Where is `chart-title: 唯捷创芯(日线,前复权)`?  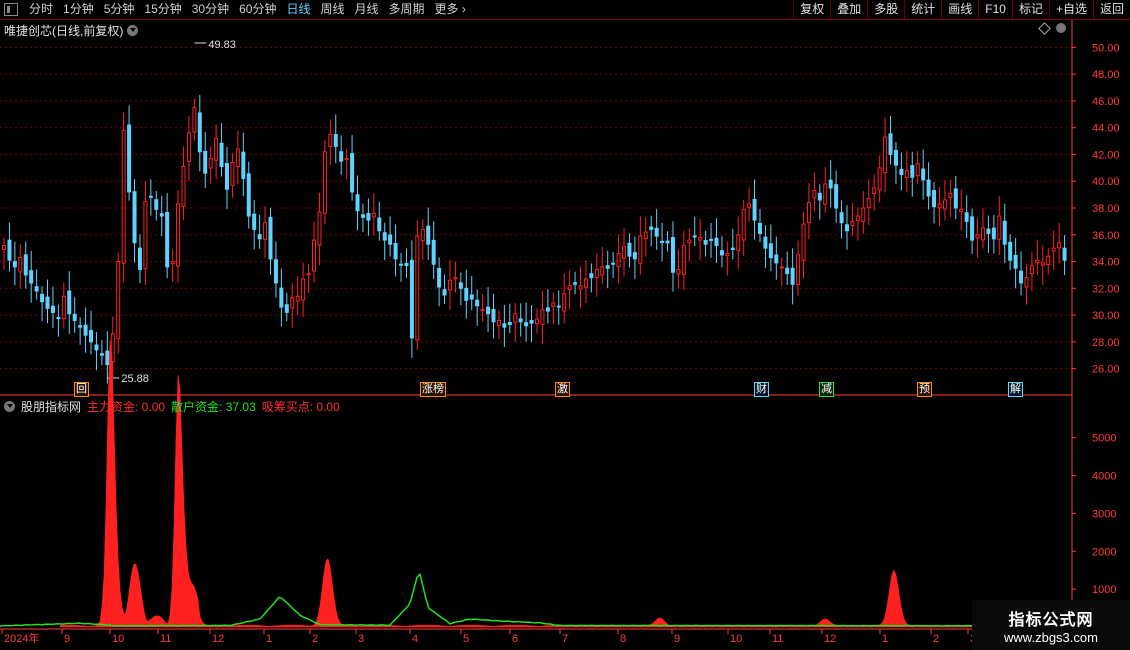
chart-title: 唯捷创芯(日线,前复权) is located at coordinates (71, 30).